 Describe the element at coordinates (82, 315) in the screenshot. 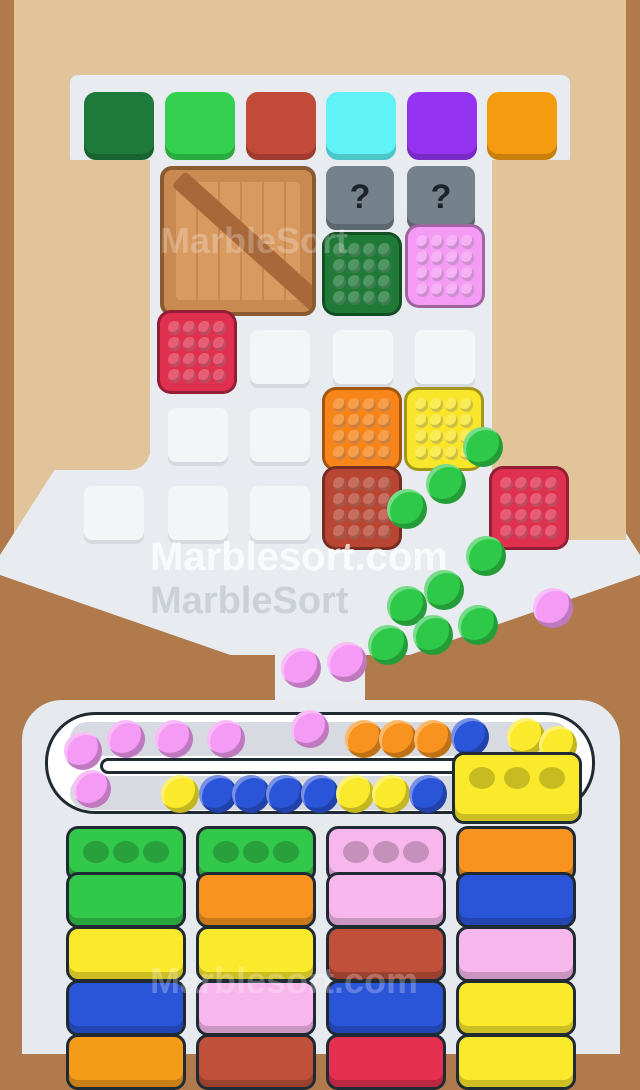

I see `left-wall` at that location.